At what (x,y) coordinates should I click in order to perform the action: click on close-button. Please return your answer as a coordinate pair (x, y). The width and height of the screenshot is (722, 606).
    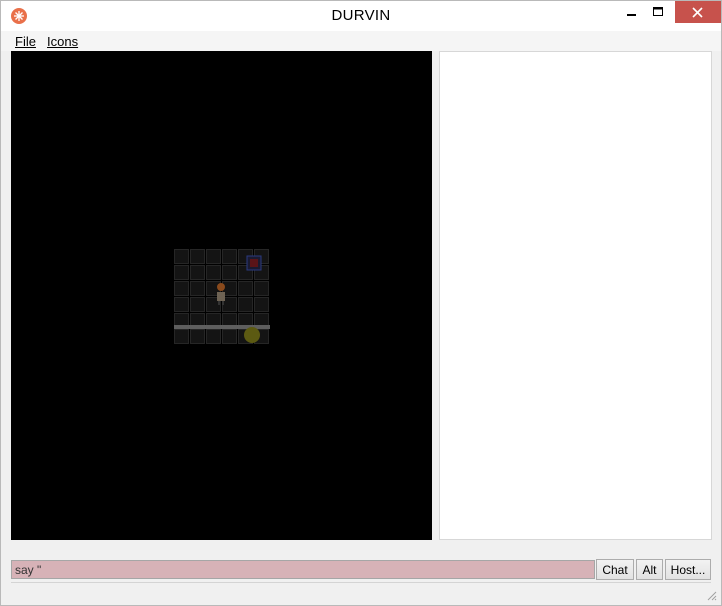
    Looking at the image, I should click on (698, 12).